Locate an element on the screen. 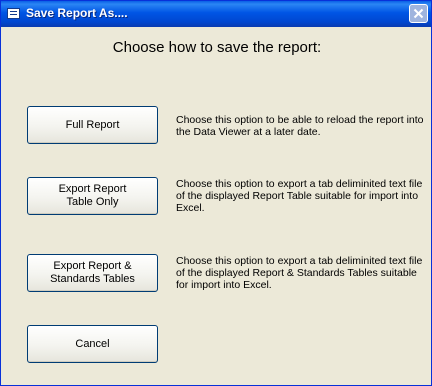  dialog-heading: Choose how to save the report: is located at coordinates (217, 47).